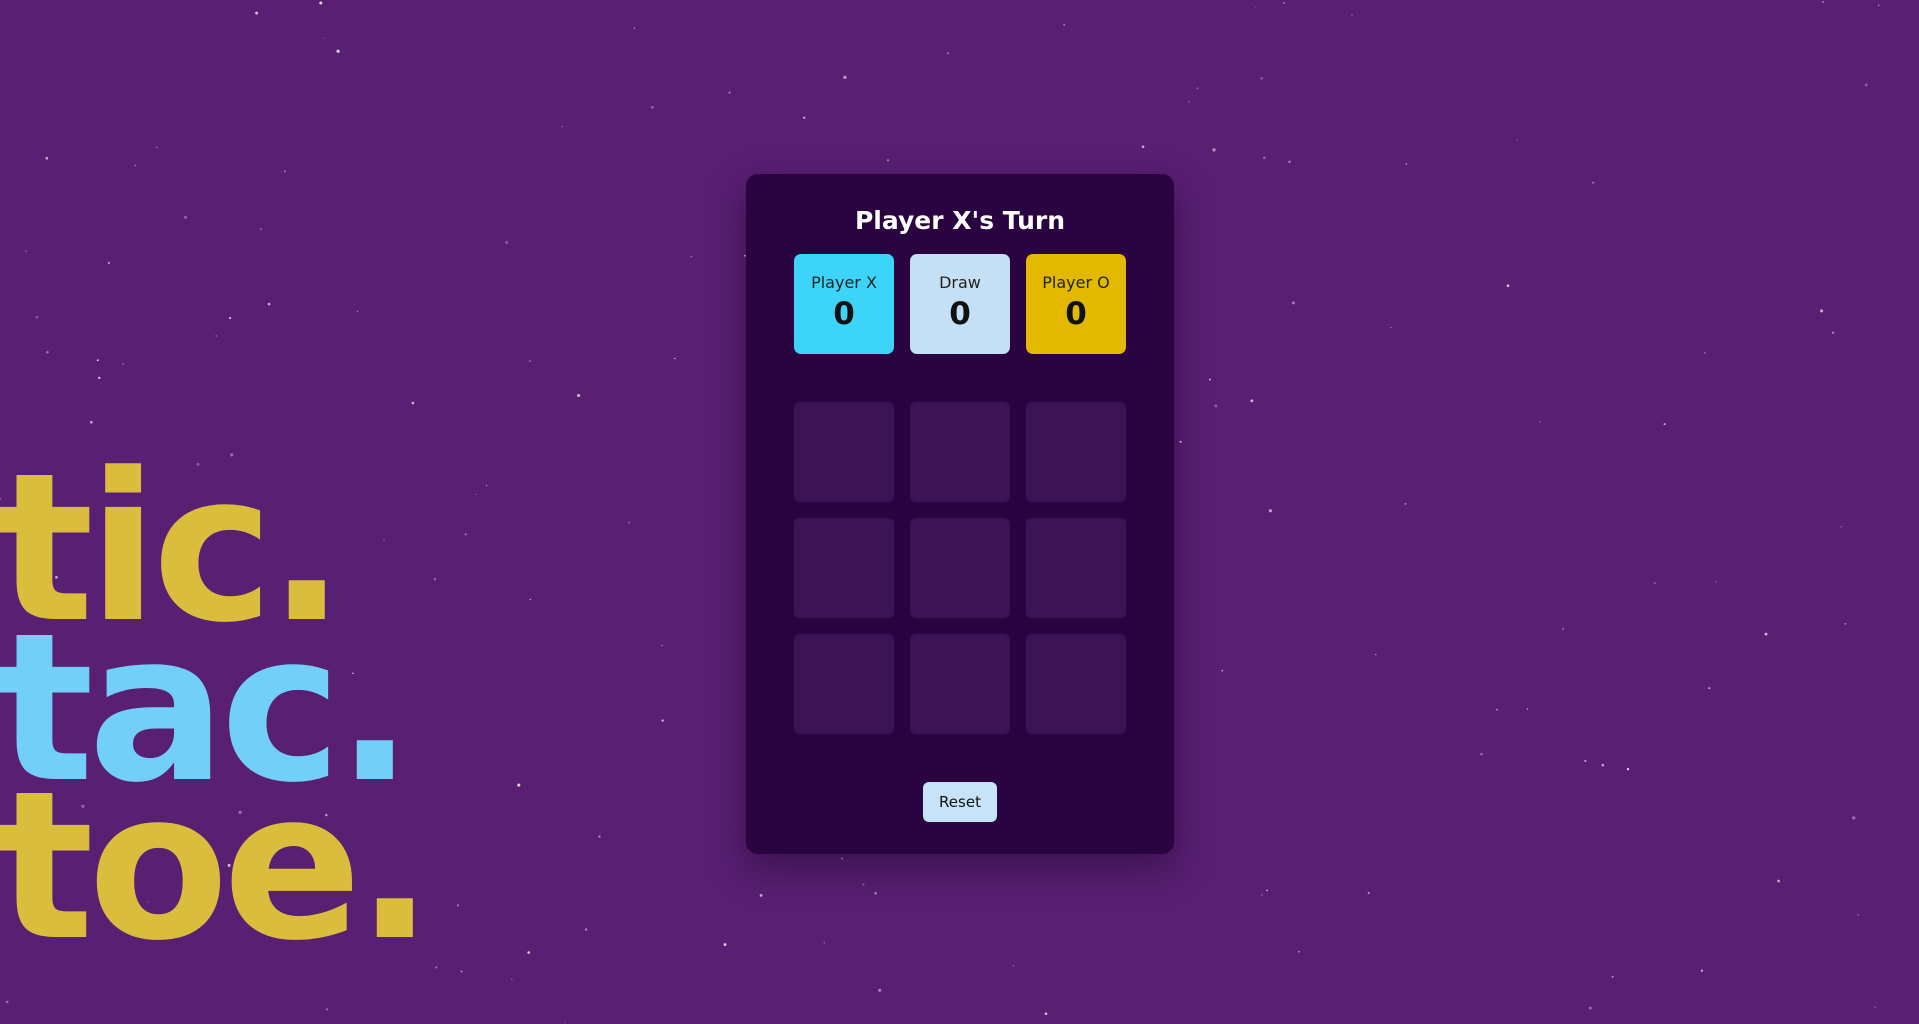  Describe the element at coordinates (960, 282) in the screenshot. I see `score-label: Draw` at that location.